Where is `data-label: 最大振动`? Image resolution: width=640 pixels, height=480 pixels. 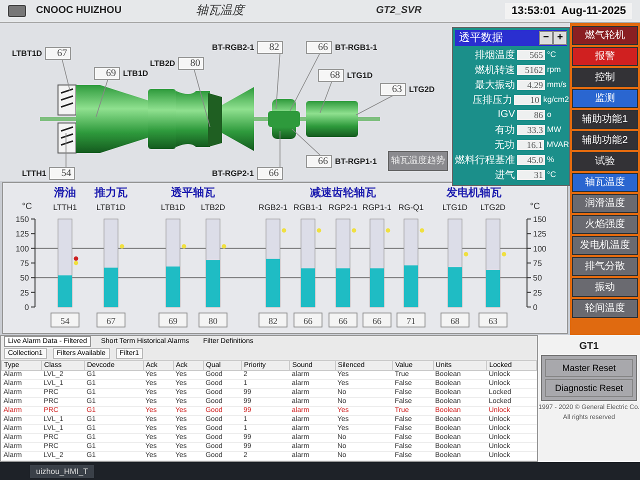 data-label: 最大振动 is located at coordinates (495, 85).